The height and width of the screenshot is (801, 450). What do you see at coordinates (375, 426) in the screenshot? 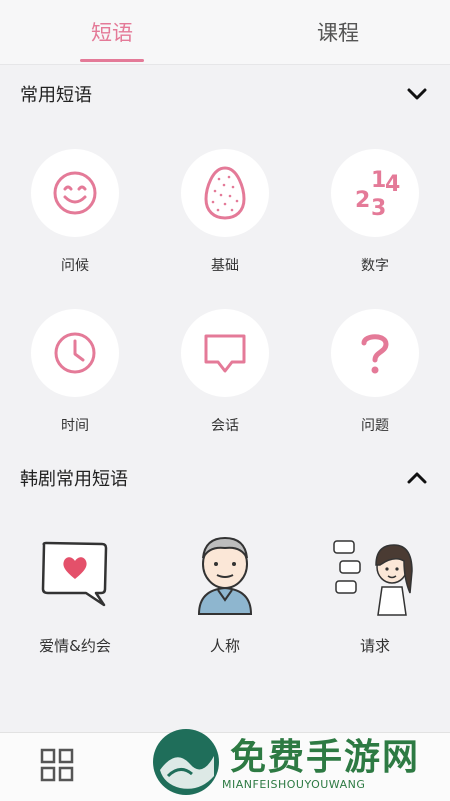
I see `category-label: 问题` at bounding box center [375, 426].